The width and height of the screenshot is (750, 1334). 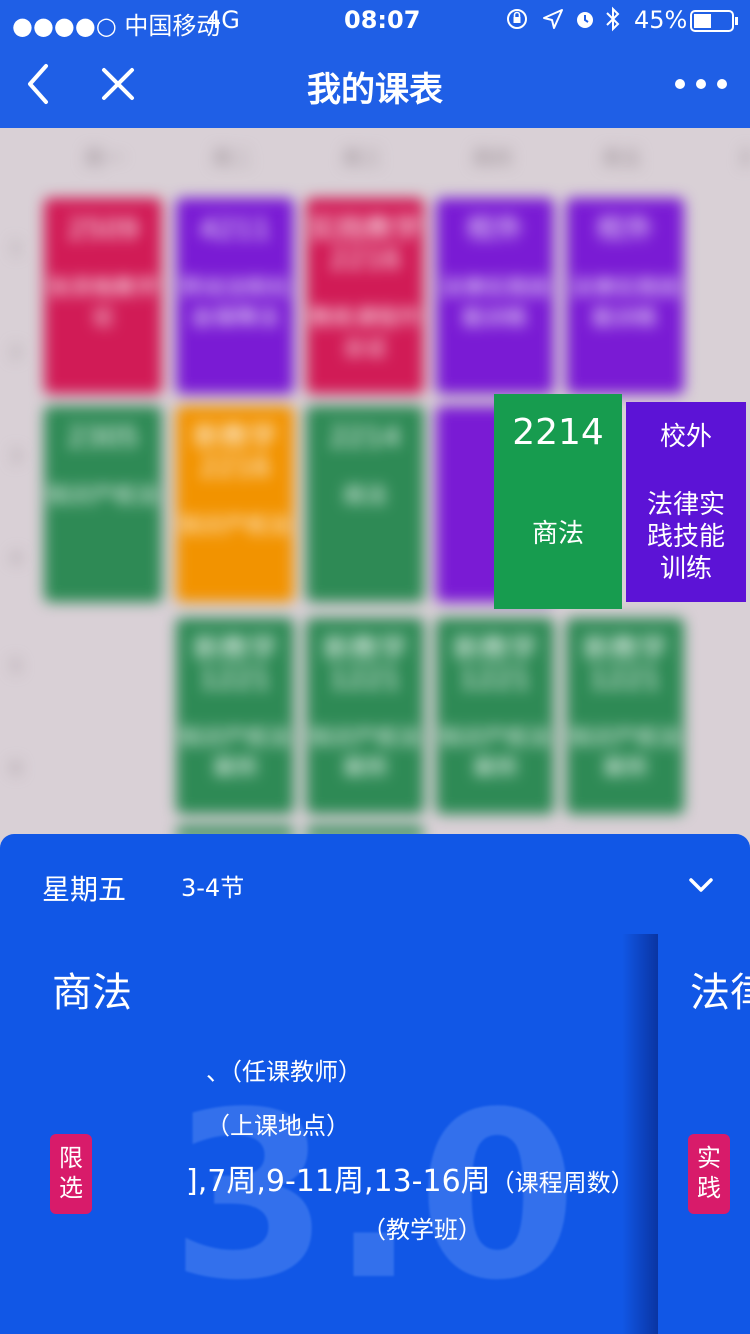 I want to click on course-type-badge: 限选, so click(x=71, y=1174).